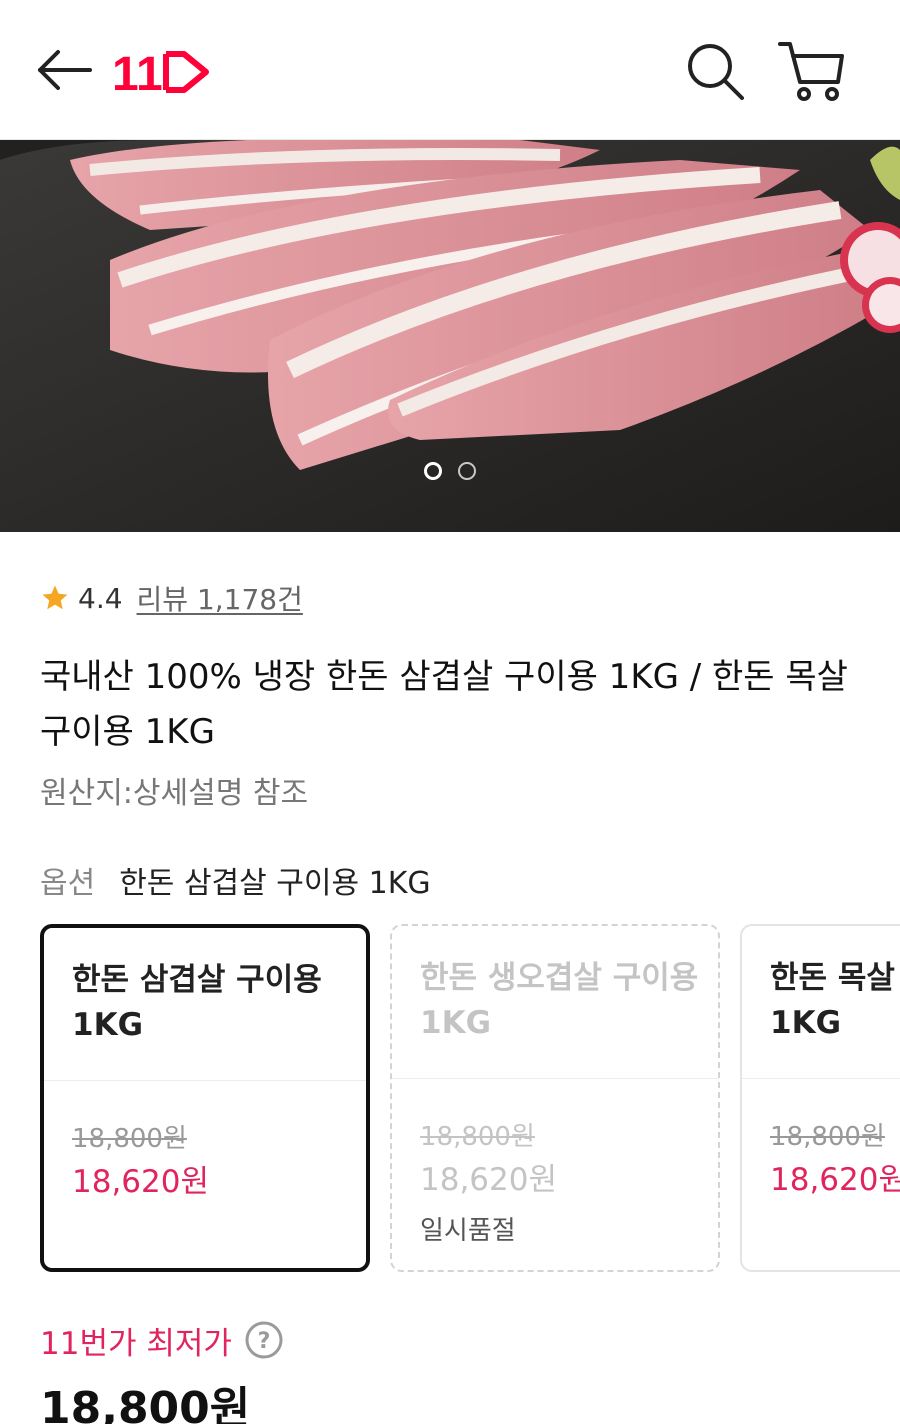  I want to click on cart-icon, so click(811, 71).